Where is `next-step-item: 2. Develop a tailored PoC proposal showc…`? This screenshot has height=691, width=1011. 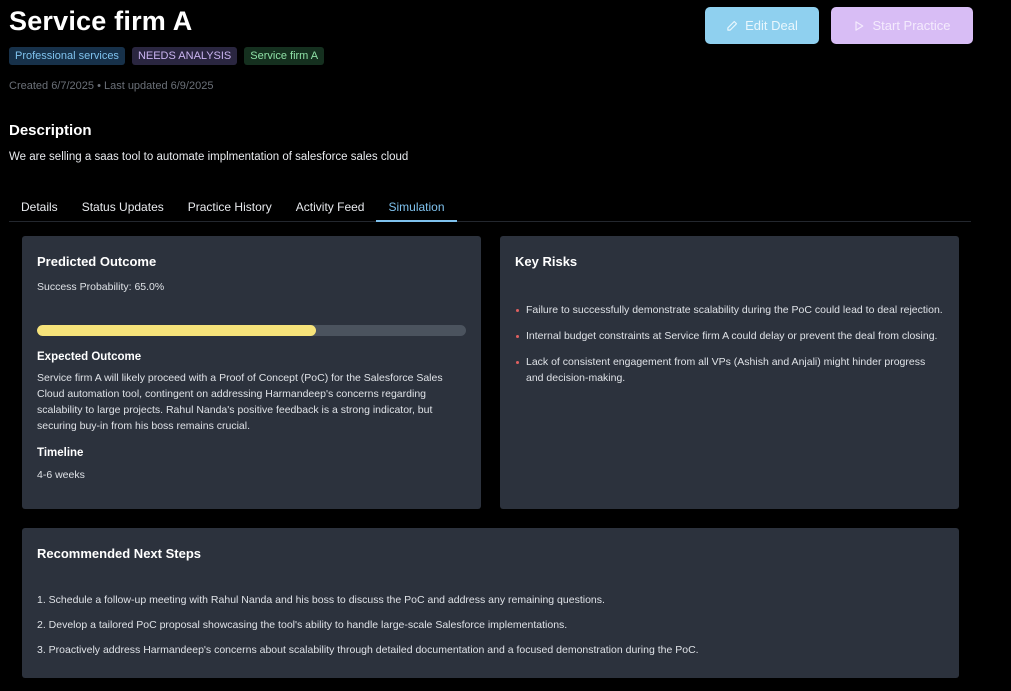 next-step-item: 2. Develop a tailored PoC proposal showc… is located at coordinates (302, 625).